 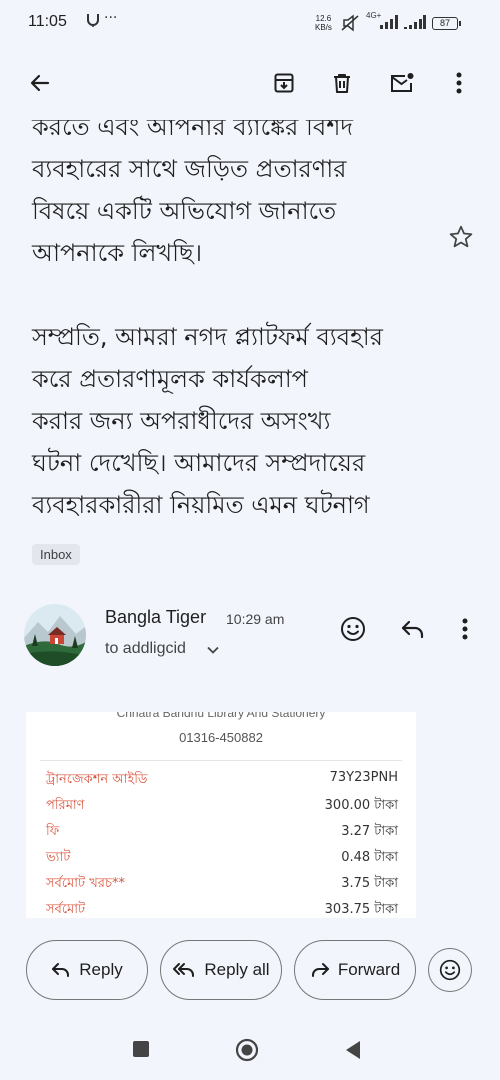 I want to click on forward-button: Forward, so click(x=355, y=970).